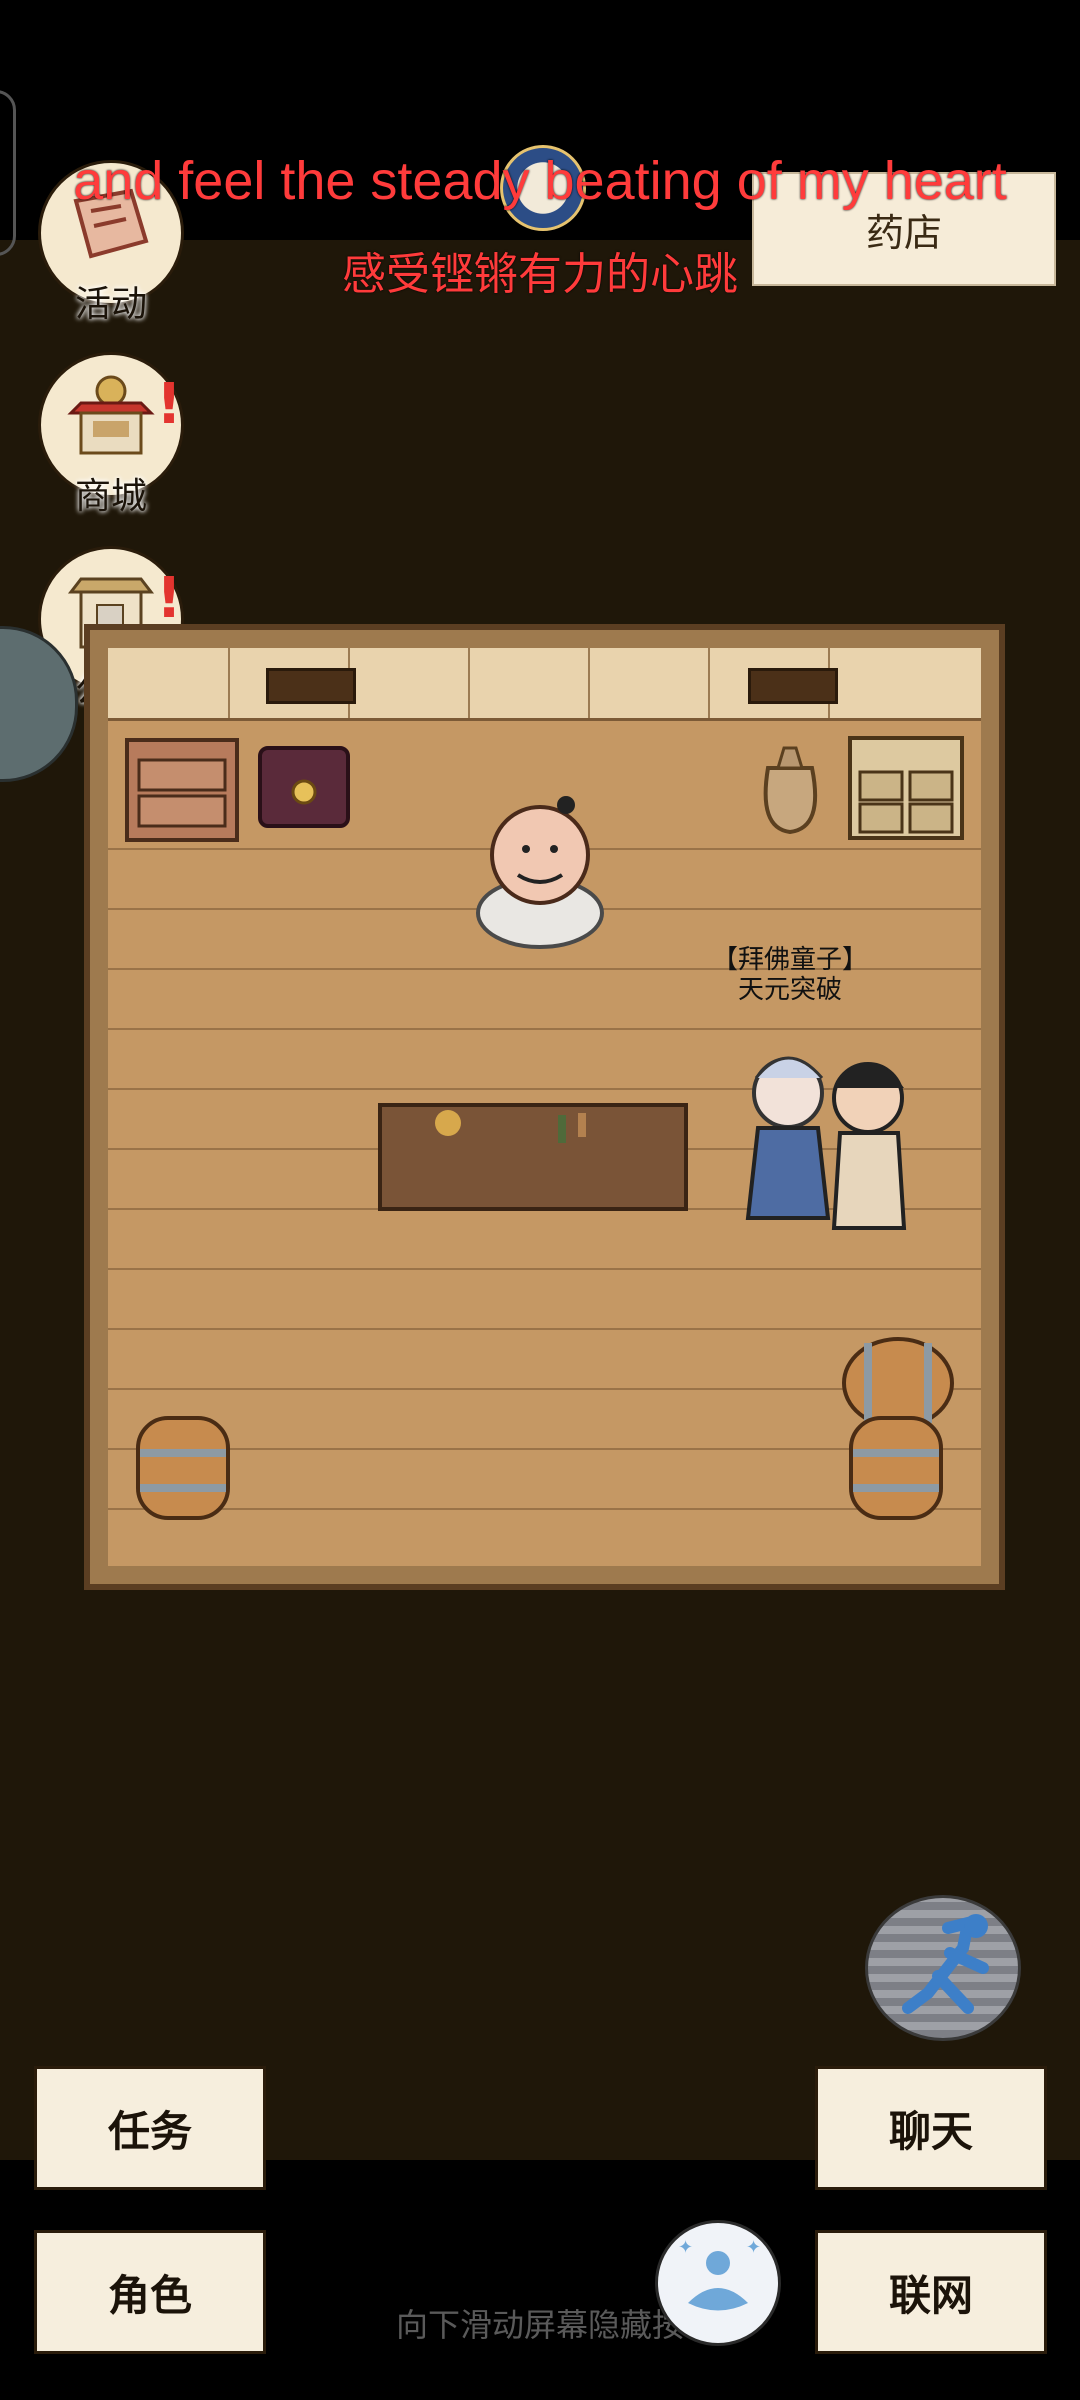  Describe the element at coordinates (111, 415) in the screenshot. I see `shop-stall-icon` at that location.